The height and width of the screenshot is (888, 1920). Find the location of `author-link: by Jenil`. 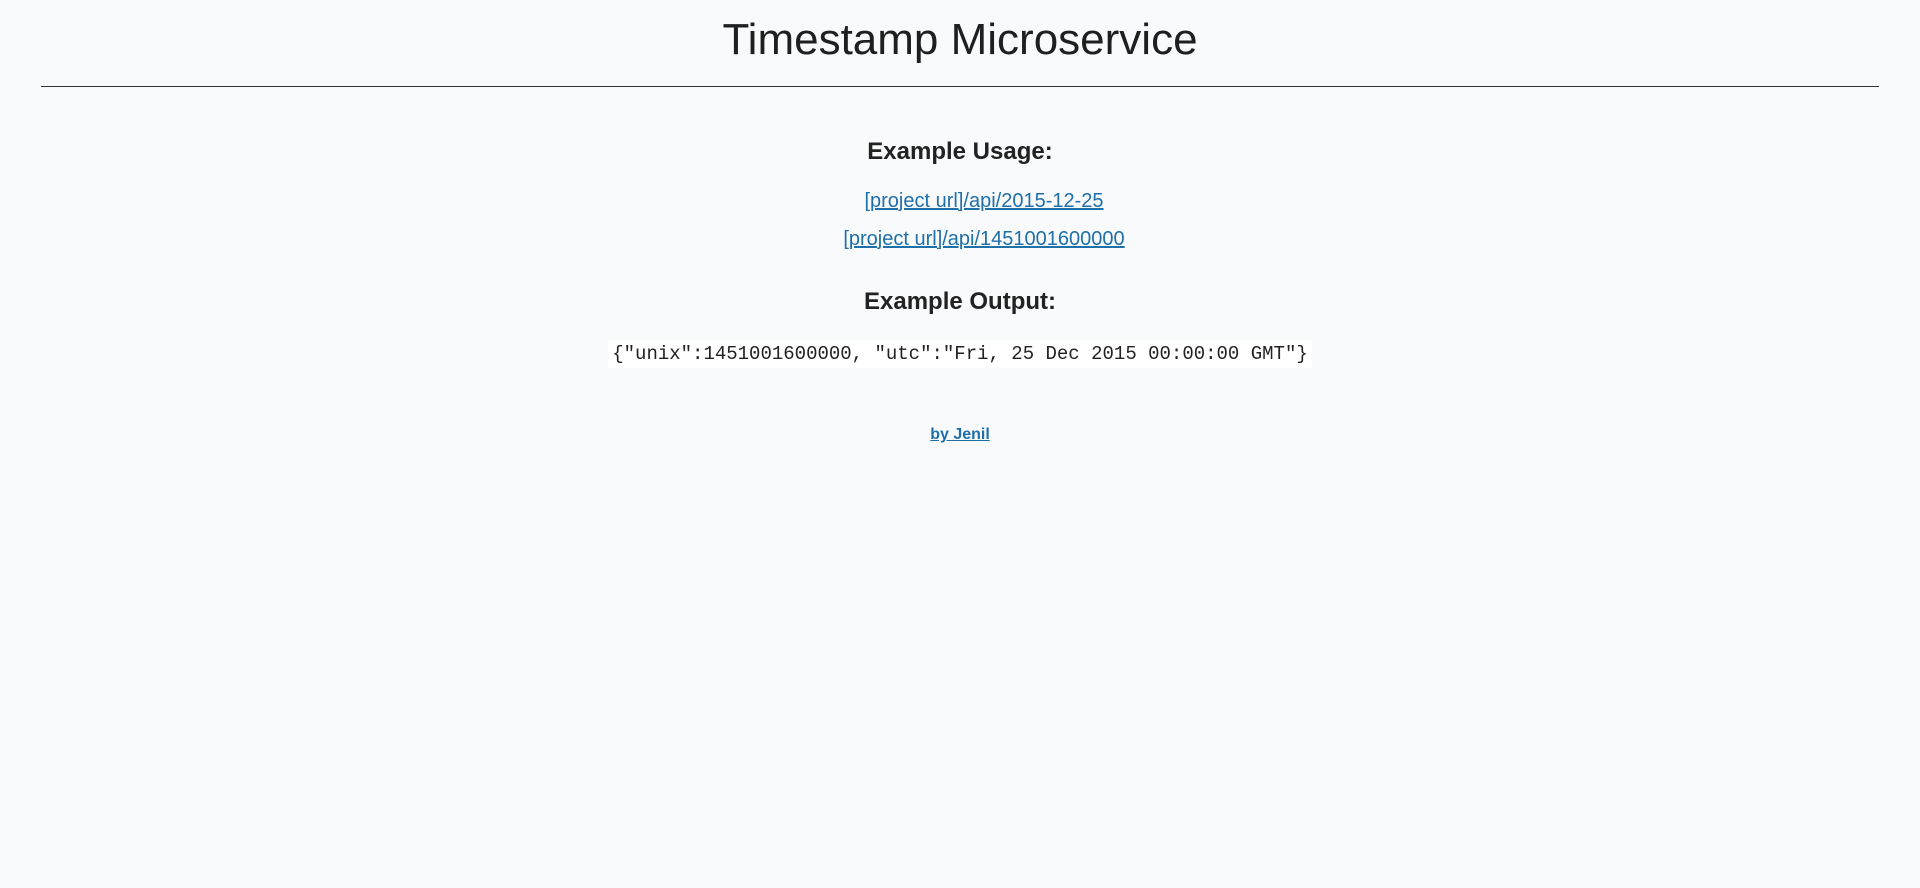

author-link: by Jenil is located at coordinates (960, 435).